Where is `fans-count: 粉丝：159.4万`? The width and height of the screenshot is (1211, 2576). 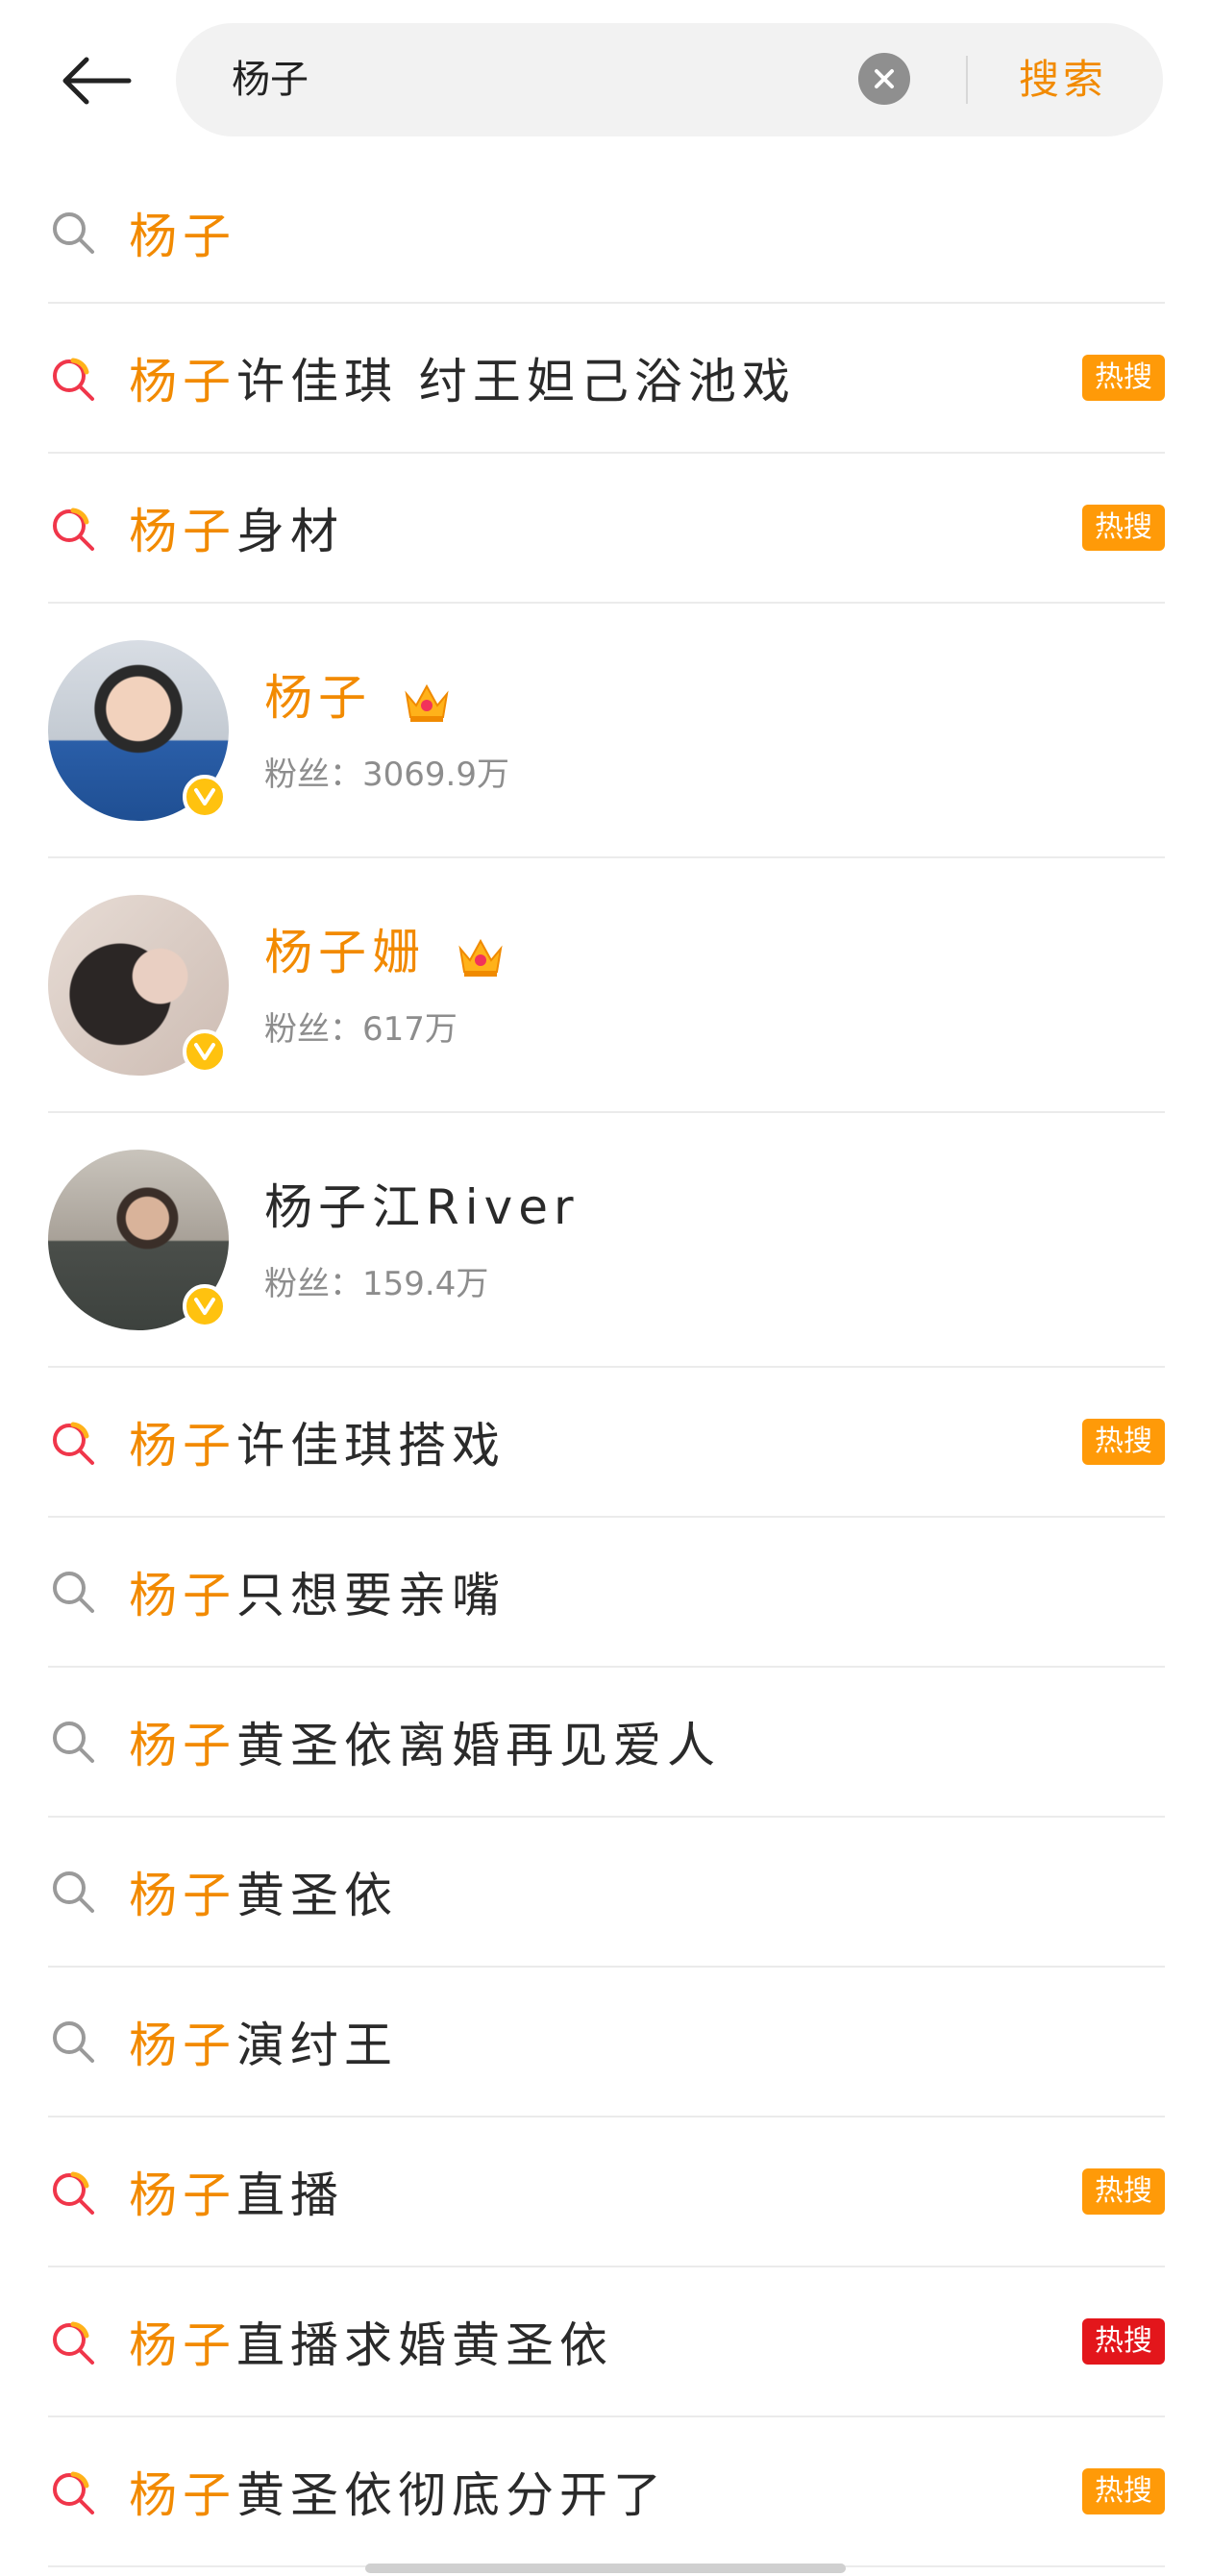 fans-count: 粉丝：159.4万 is located at coordinates (376, 1284).